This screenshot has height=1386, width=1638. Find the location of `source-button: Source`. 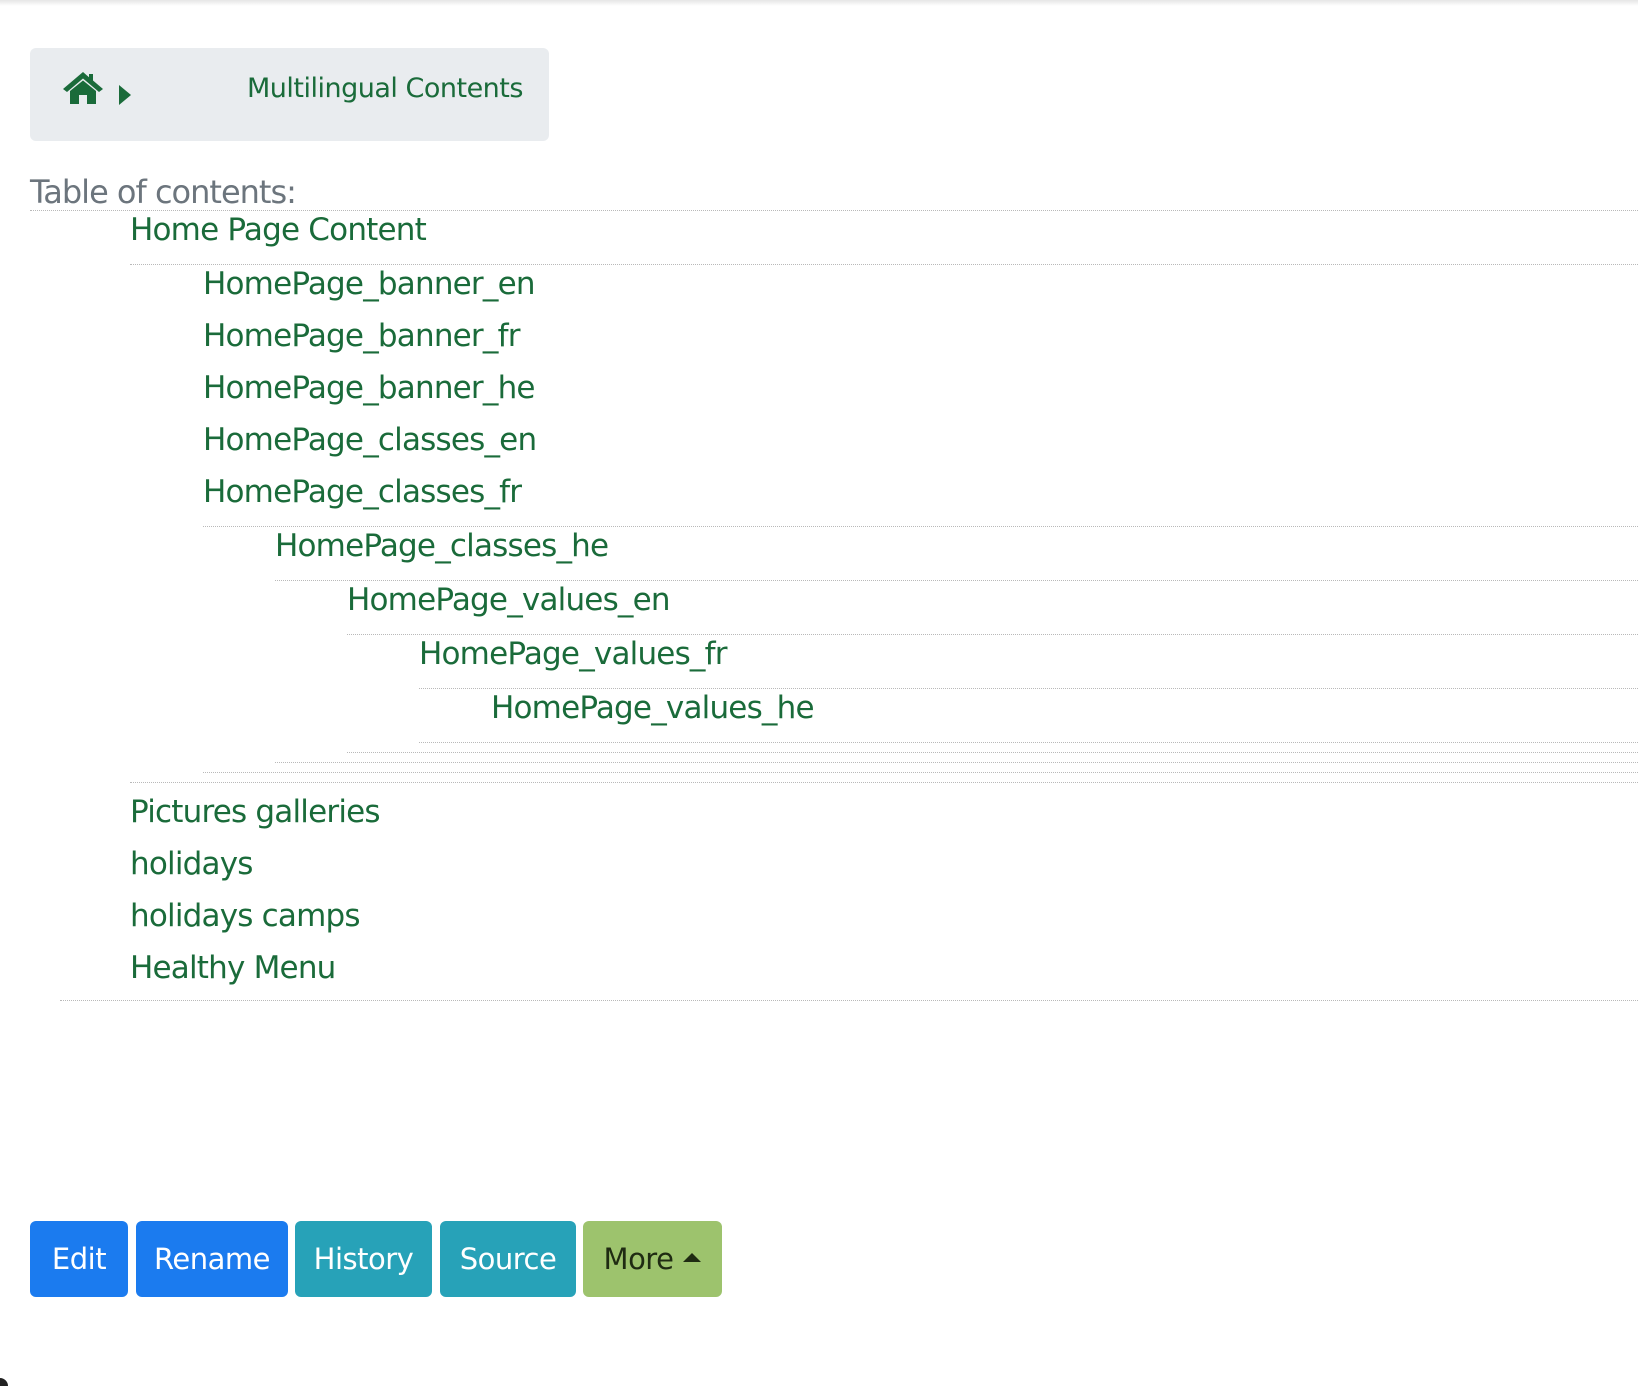

source-button: Source is located at coordinates (508, 1259).